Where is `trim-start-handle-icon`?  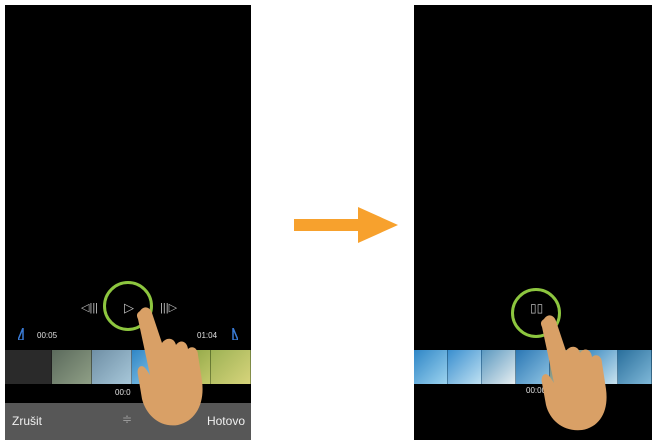 trim-start-handle-icon is located at coordinates (21, 334).